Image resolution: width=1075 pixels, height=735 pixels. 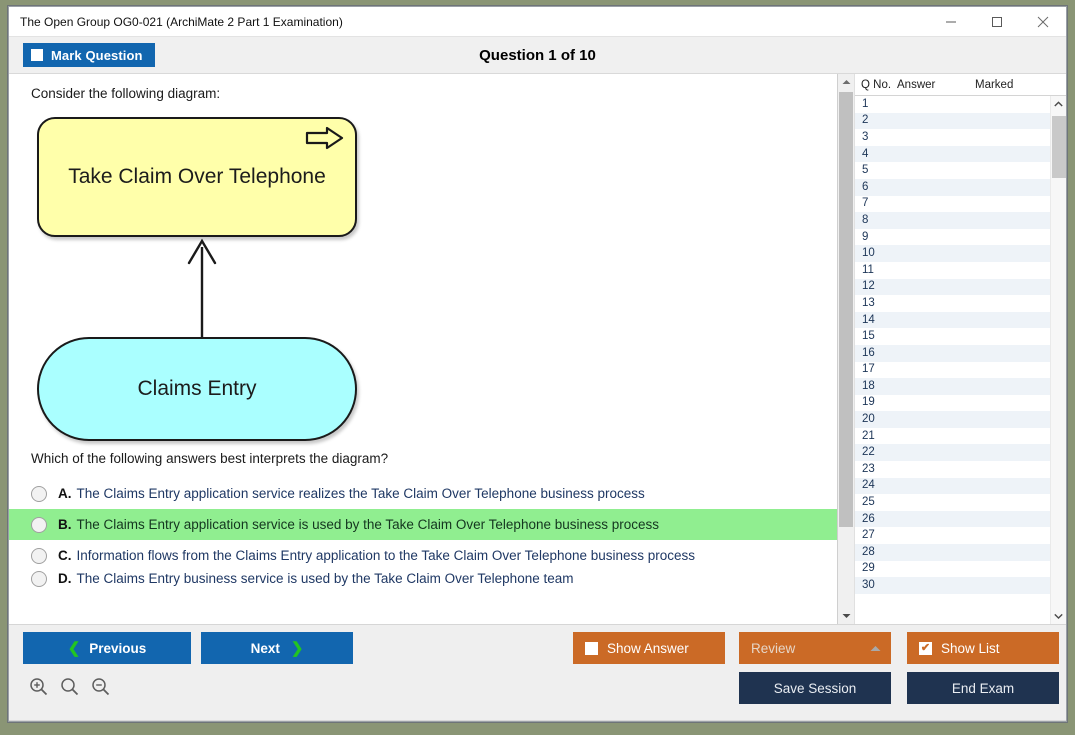 I want to click on cell-qno: 30, so click(x=868, y=585).